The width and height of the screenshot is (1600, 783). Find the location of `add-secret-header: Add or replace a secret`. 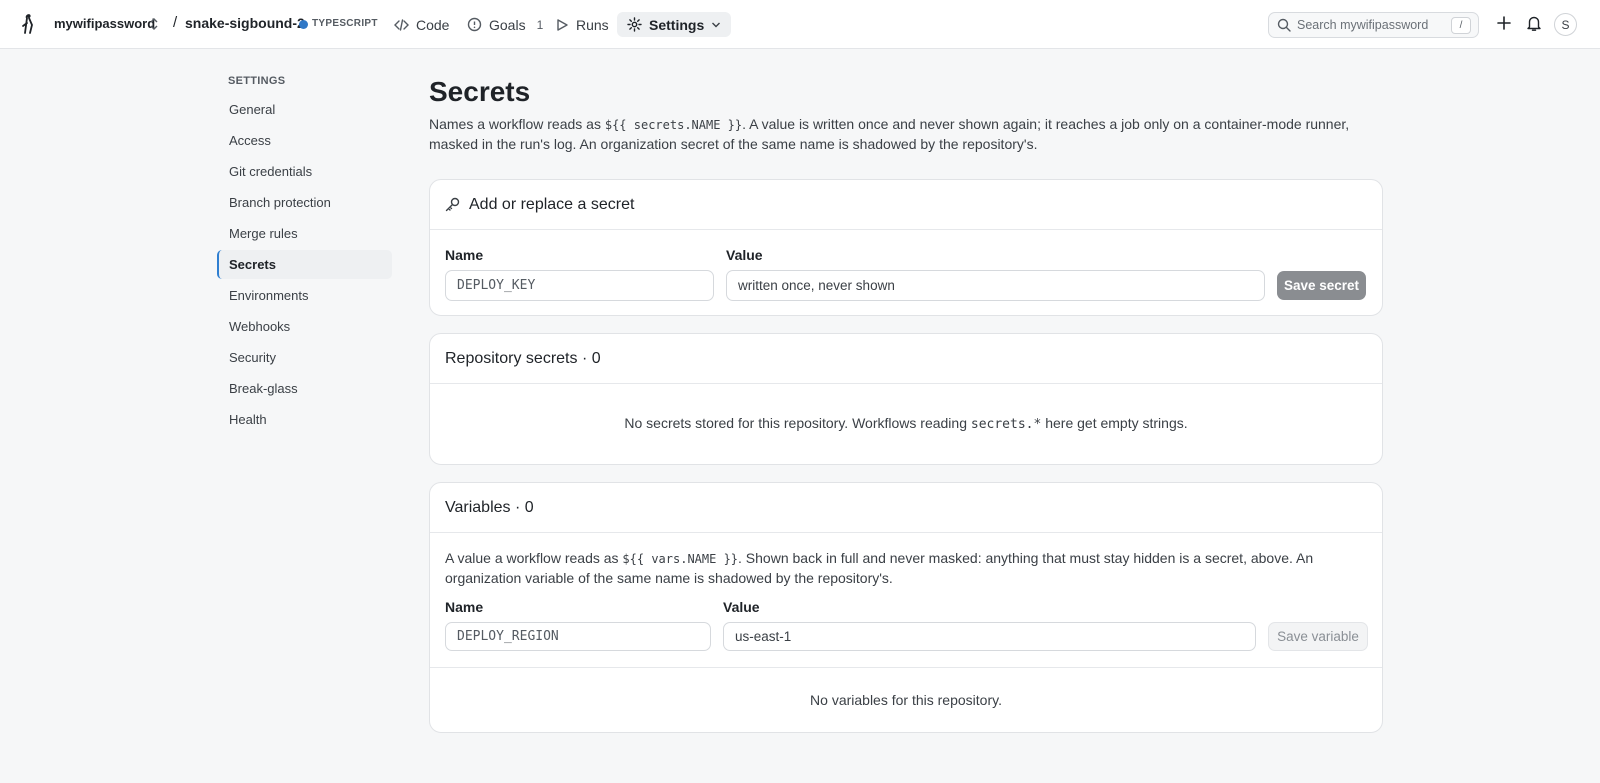

add-secret-header: Add or replace a secret is located at coordinates (906, 205).